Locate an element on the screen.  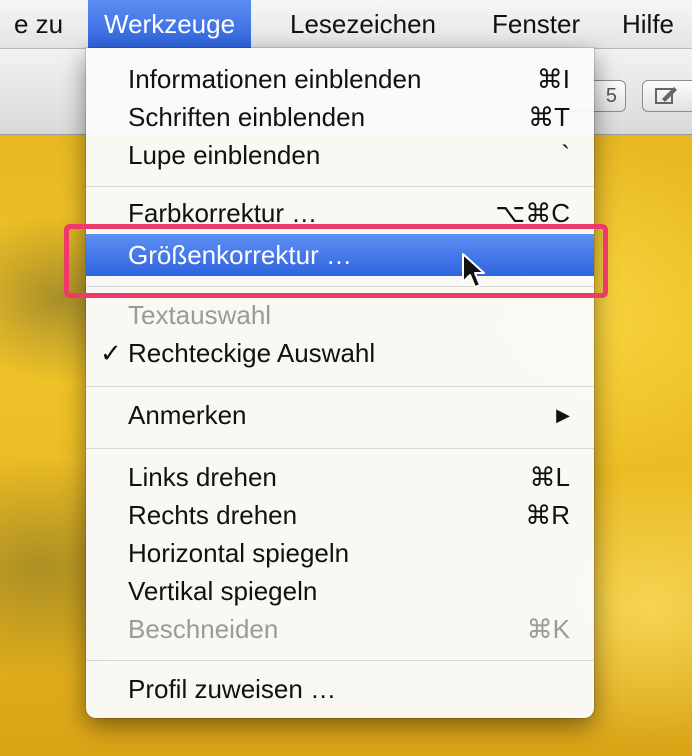
menu-item-label: Lupe einblenden is located at coordinates (224, 155).